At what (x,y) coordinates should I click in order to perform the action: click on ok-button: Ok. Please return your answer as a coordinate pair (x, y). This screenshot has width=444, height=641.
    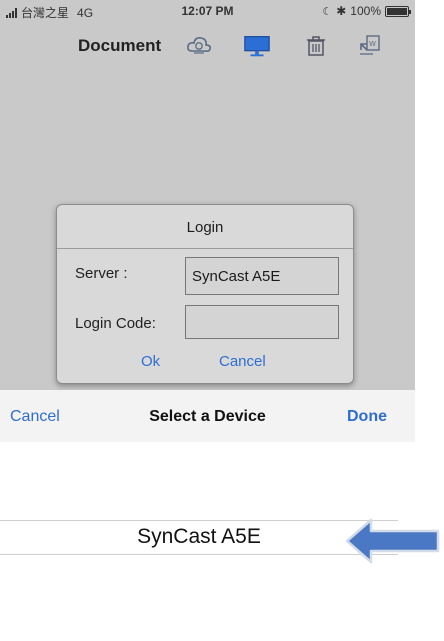
    Looking at the image, I should click on (150, 361).